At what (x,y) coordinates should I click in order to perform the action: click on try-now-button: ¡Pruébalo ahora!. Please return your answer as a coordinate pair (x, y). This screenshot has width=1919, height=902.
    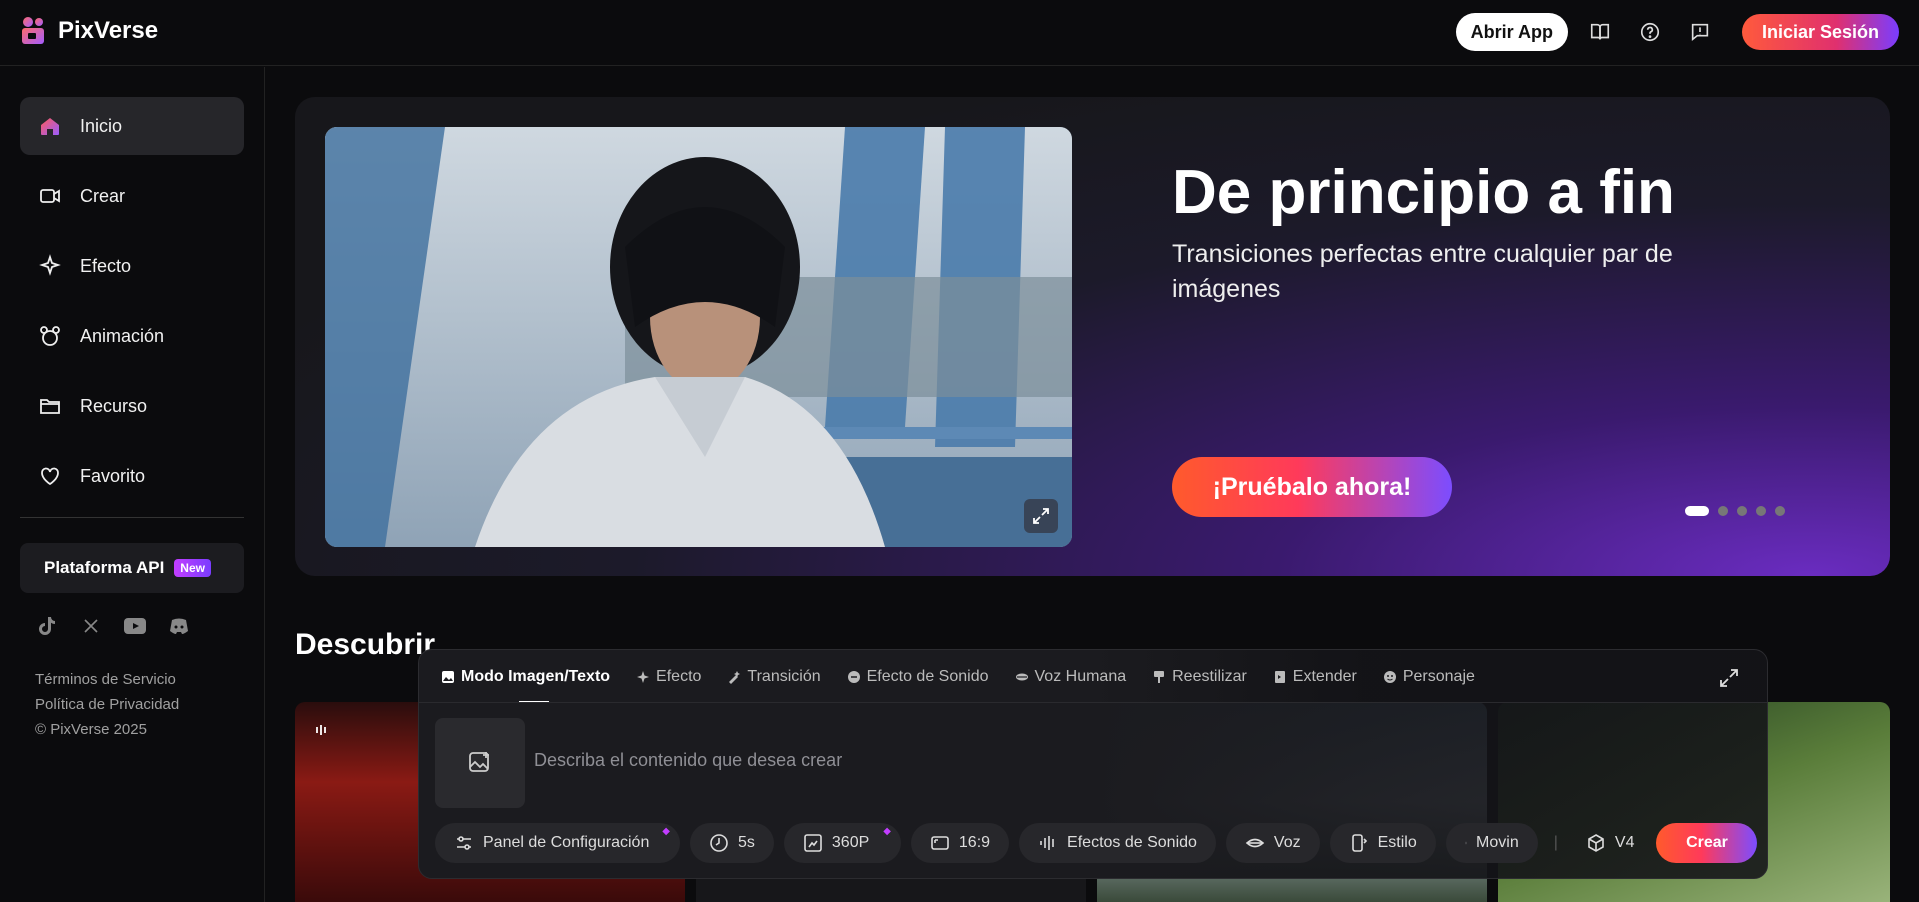
    Looking at the image, I should click on (1312, 487).